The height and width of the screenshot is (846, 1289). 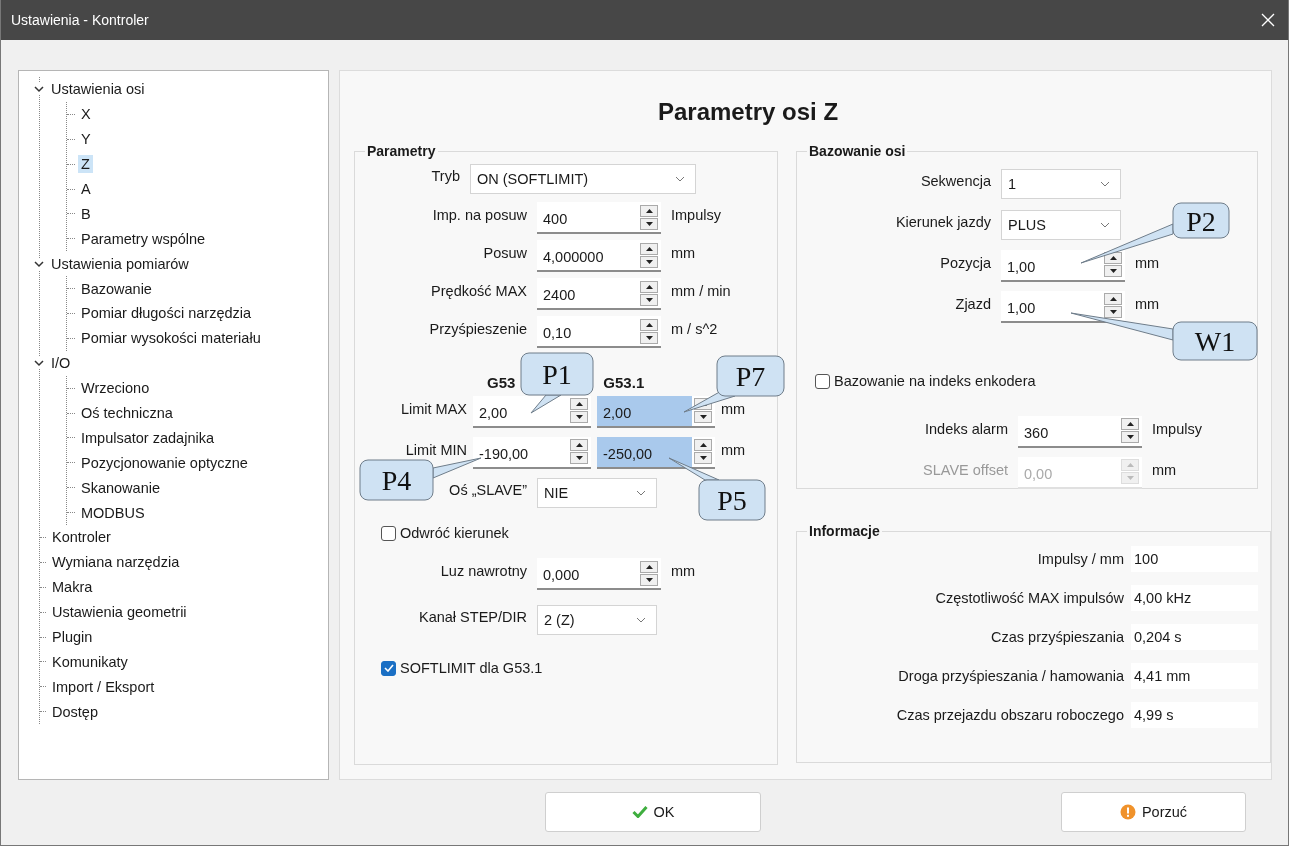 What do you see at coordinates (857, 151) in the screenshot?
I see `group-title: Bazowanie osi` at bounding box center [857, 151].